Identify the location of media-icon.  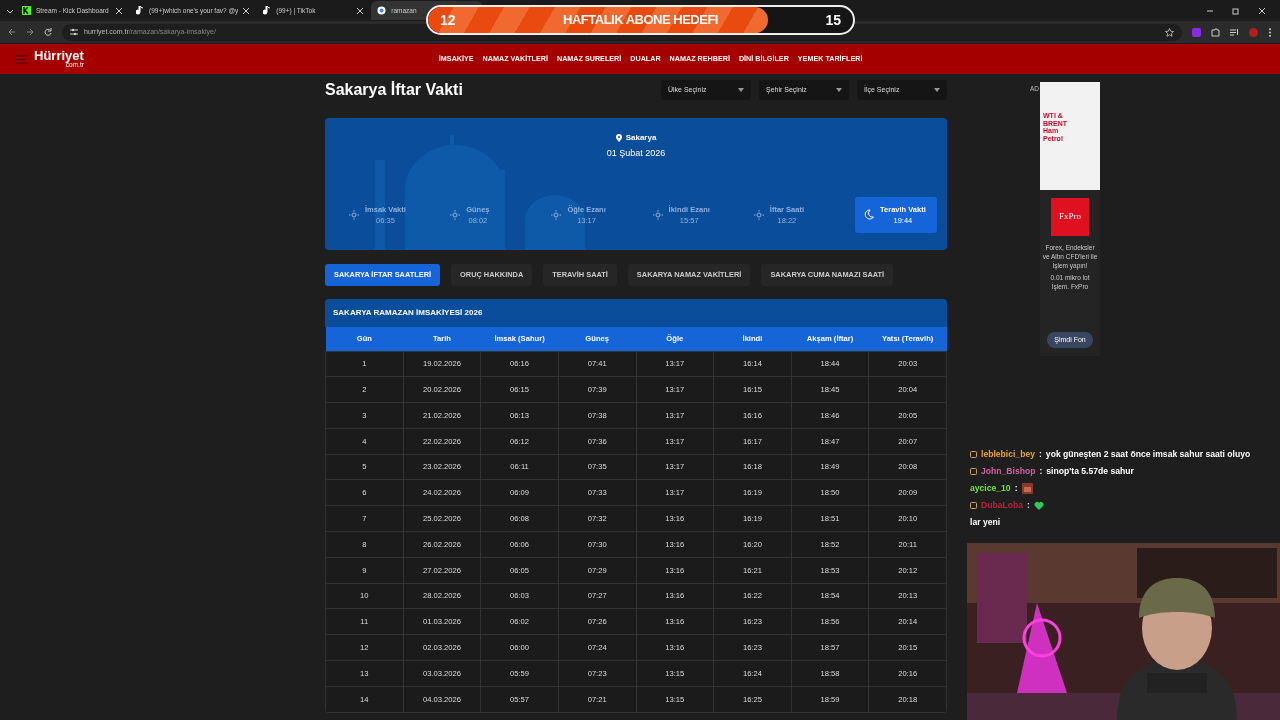
(1234, 32).